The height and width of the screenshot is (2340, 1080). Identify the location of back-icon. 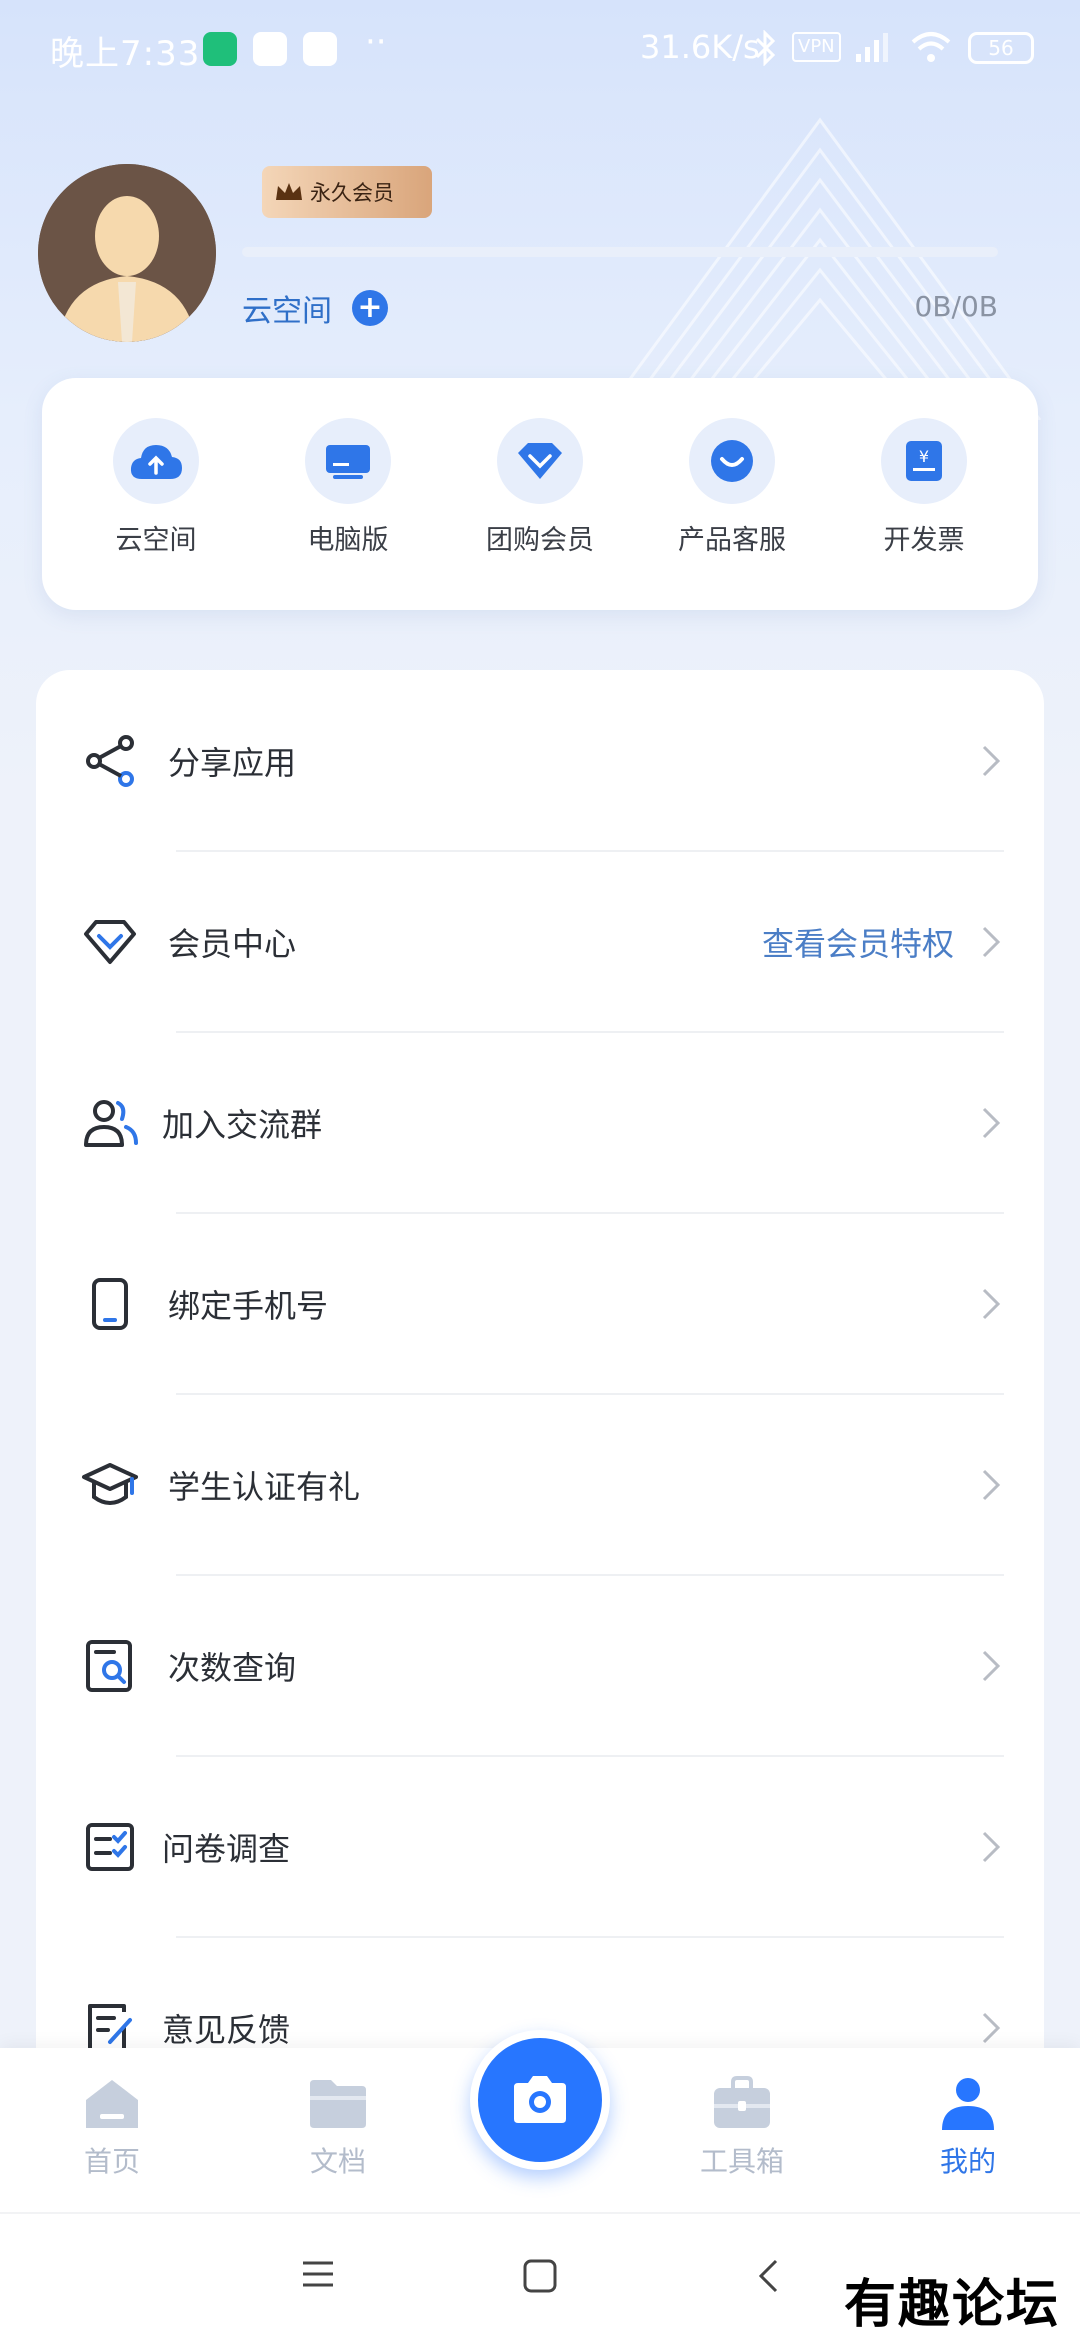
(768, 2276).